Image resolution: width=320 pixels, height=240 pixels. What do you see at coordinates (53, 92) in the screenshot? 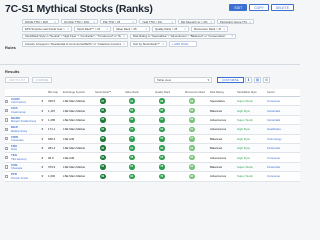
I see `column-header: Mkt Cap` at bounding box center [53, 92].